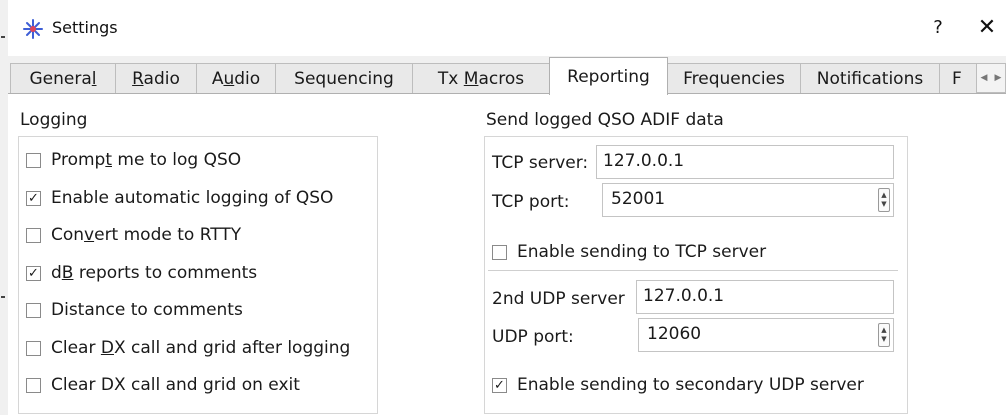 This screenshot has height=416, width=1006. What do you see at coordinates (85, 27) in the screenshot?
I see `window-title: Settings` at bounding box center [85, 27].